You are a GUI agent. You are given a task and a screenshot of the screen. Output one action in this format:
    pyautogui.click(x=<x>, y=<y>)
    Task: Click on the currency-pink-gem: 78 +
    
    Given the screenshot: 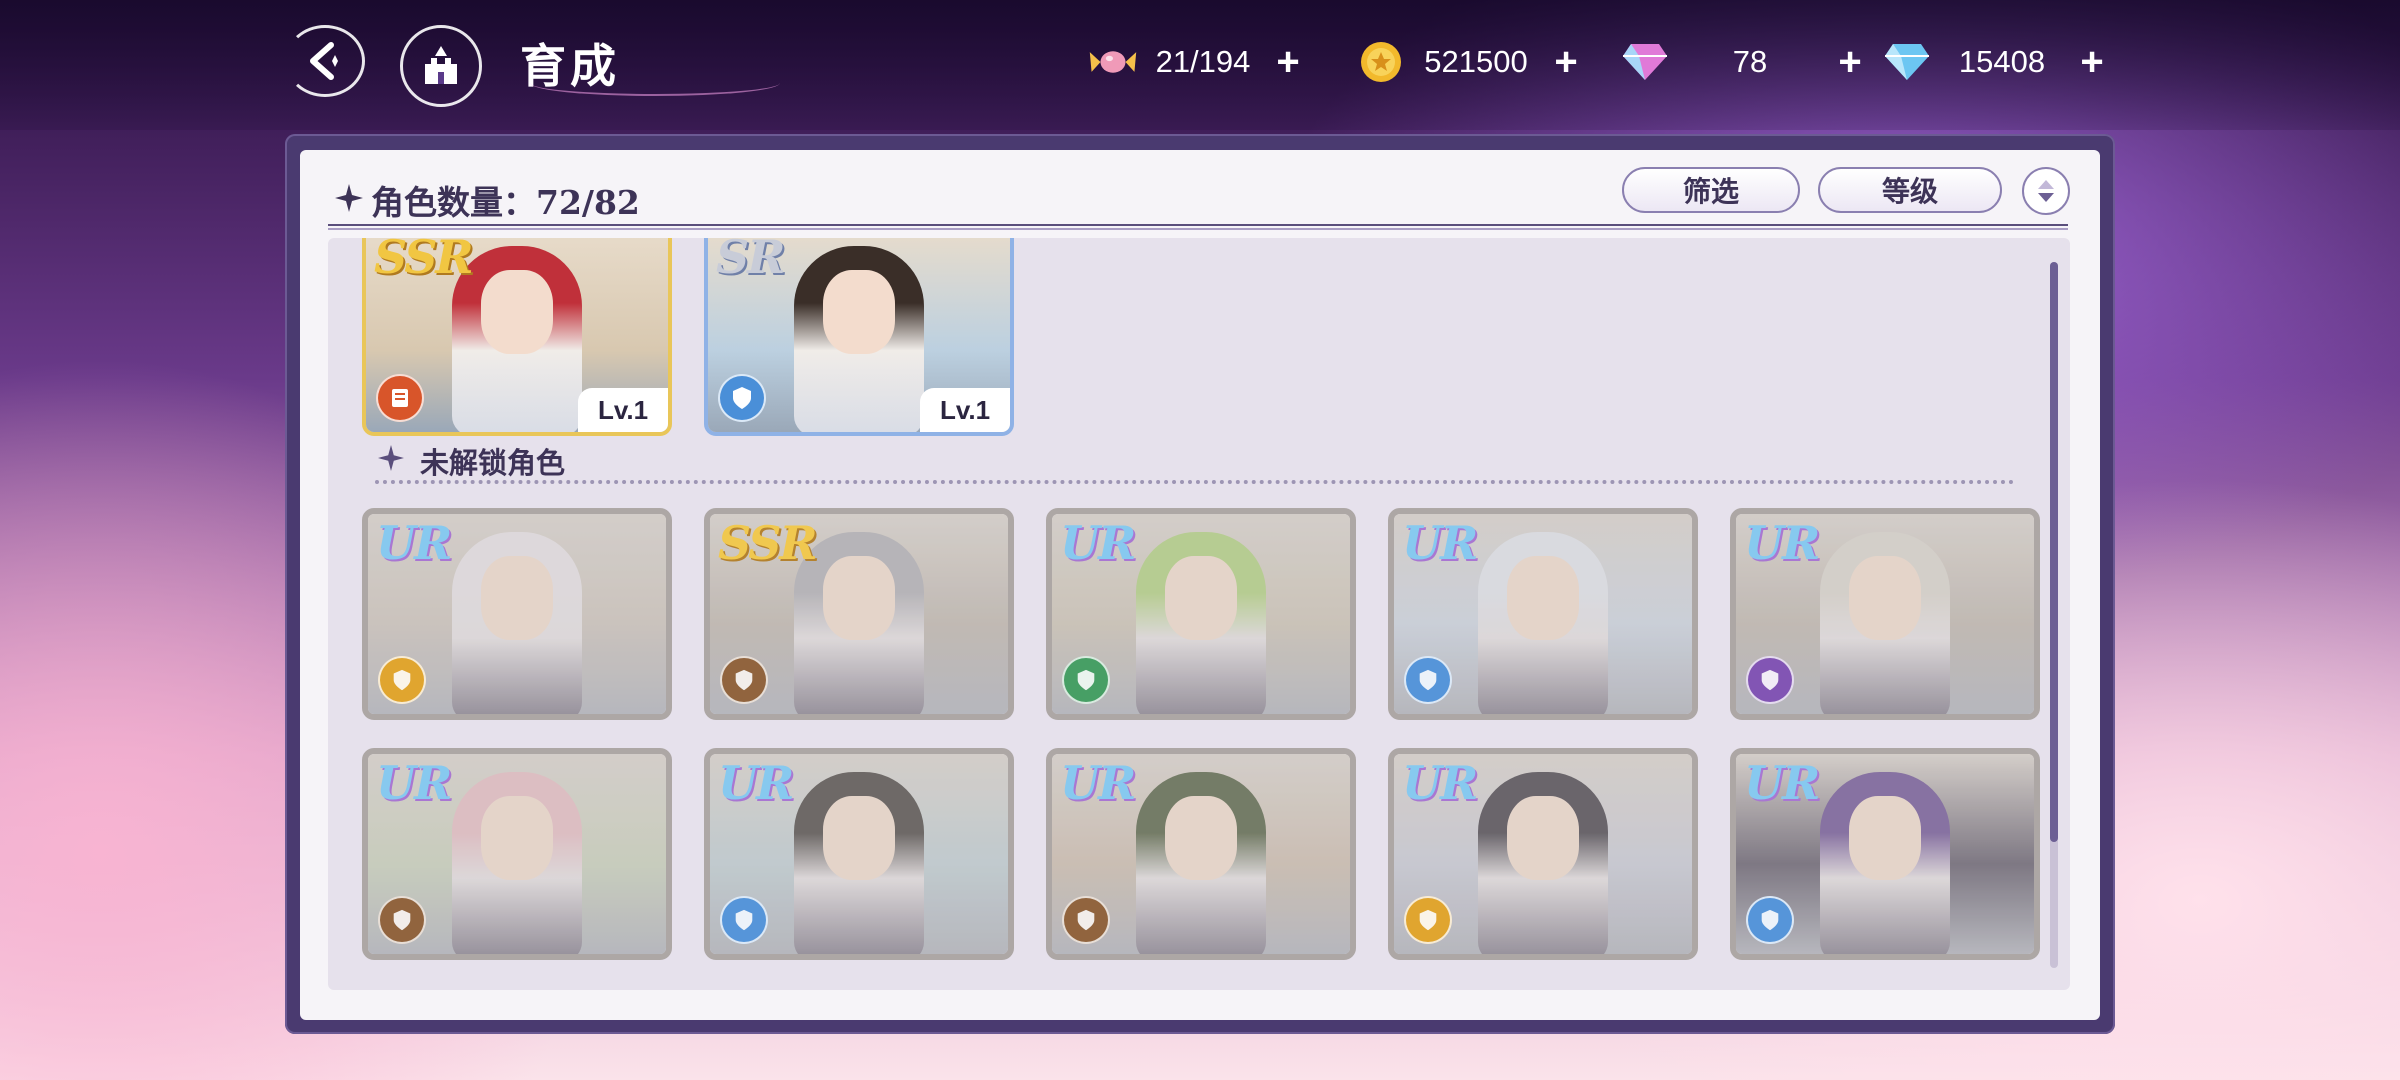 What is the action you would take?
    pyautogui.click(x=1745, y=62)
    